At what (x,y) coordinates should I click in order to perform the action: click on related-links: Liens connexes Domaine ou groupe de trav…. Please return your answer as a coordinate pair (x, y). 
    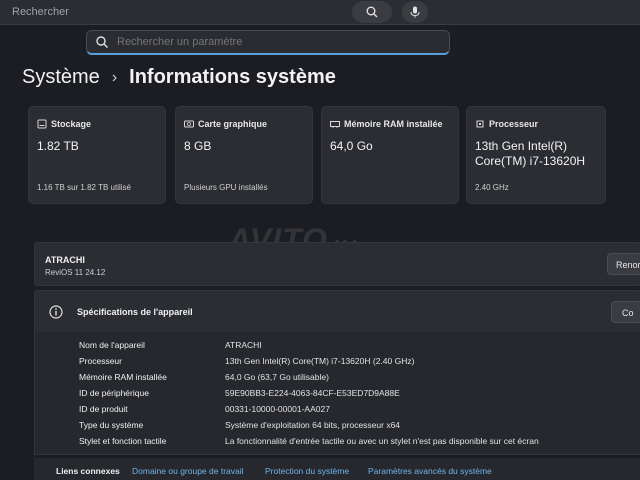
    Looking at the image, I should click on (337, 469).